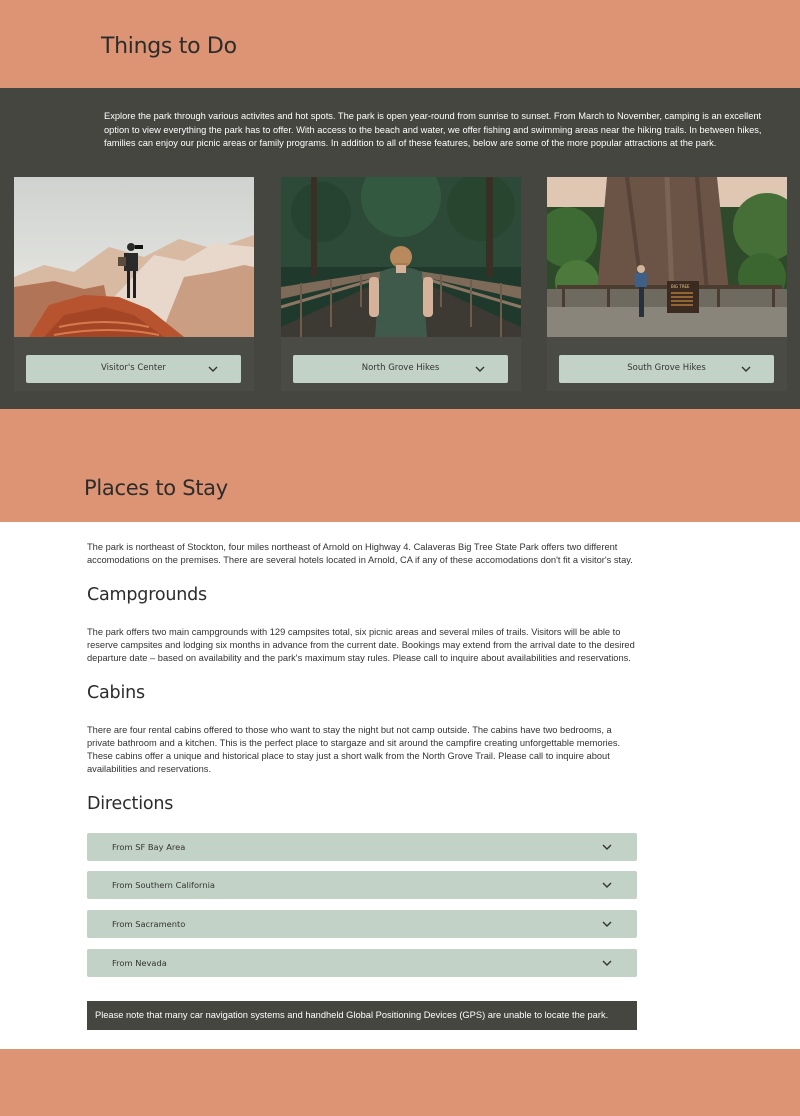 This screenshot has width=800, height=1116. Describe the element at coordinates (362, 693) in the screenshot. I see `cabins-heading-block: Cabins` at that location.